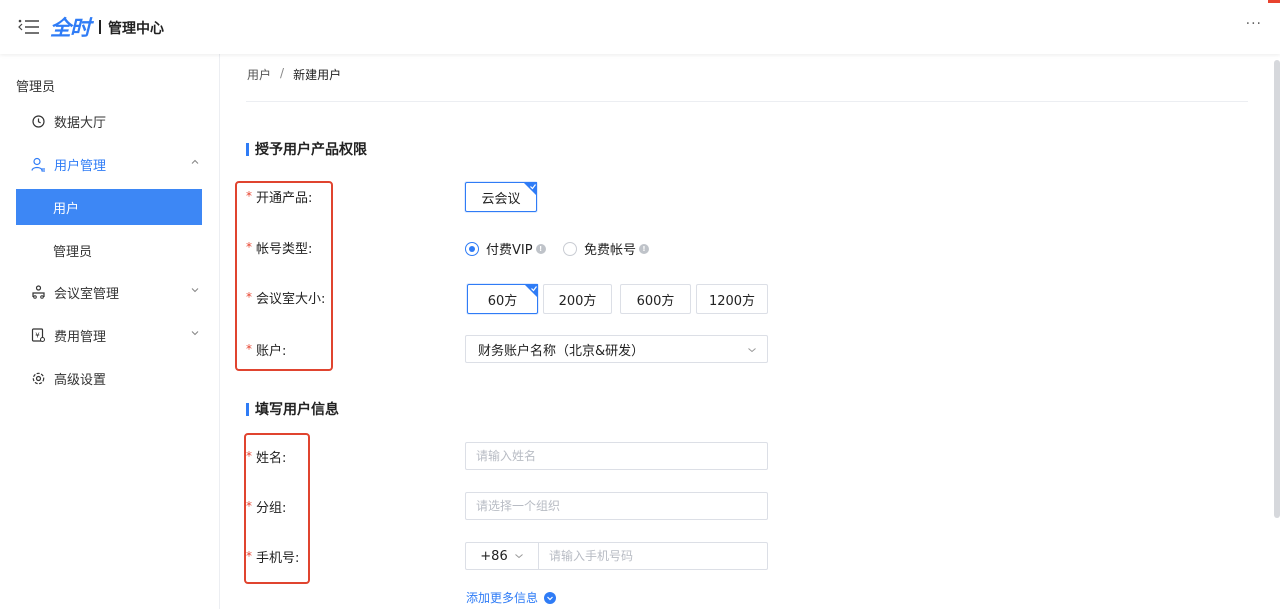  I want to click on menu-collapse-icon, so click(29, 27).